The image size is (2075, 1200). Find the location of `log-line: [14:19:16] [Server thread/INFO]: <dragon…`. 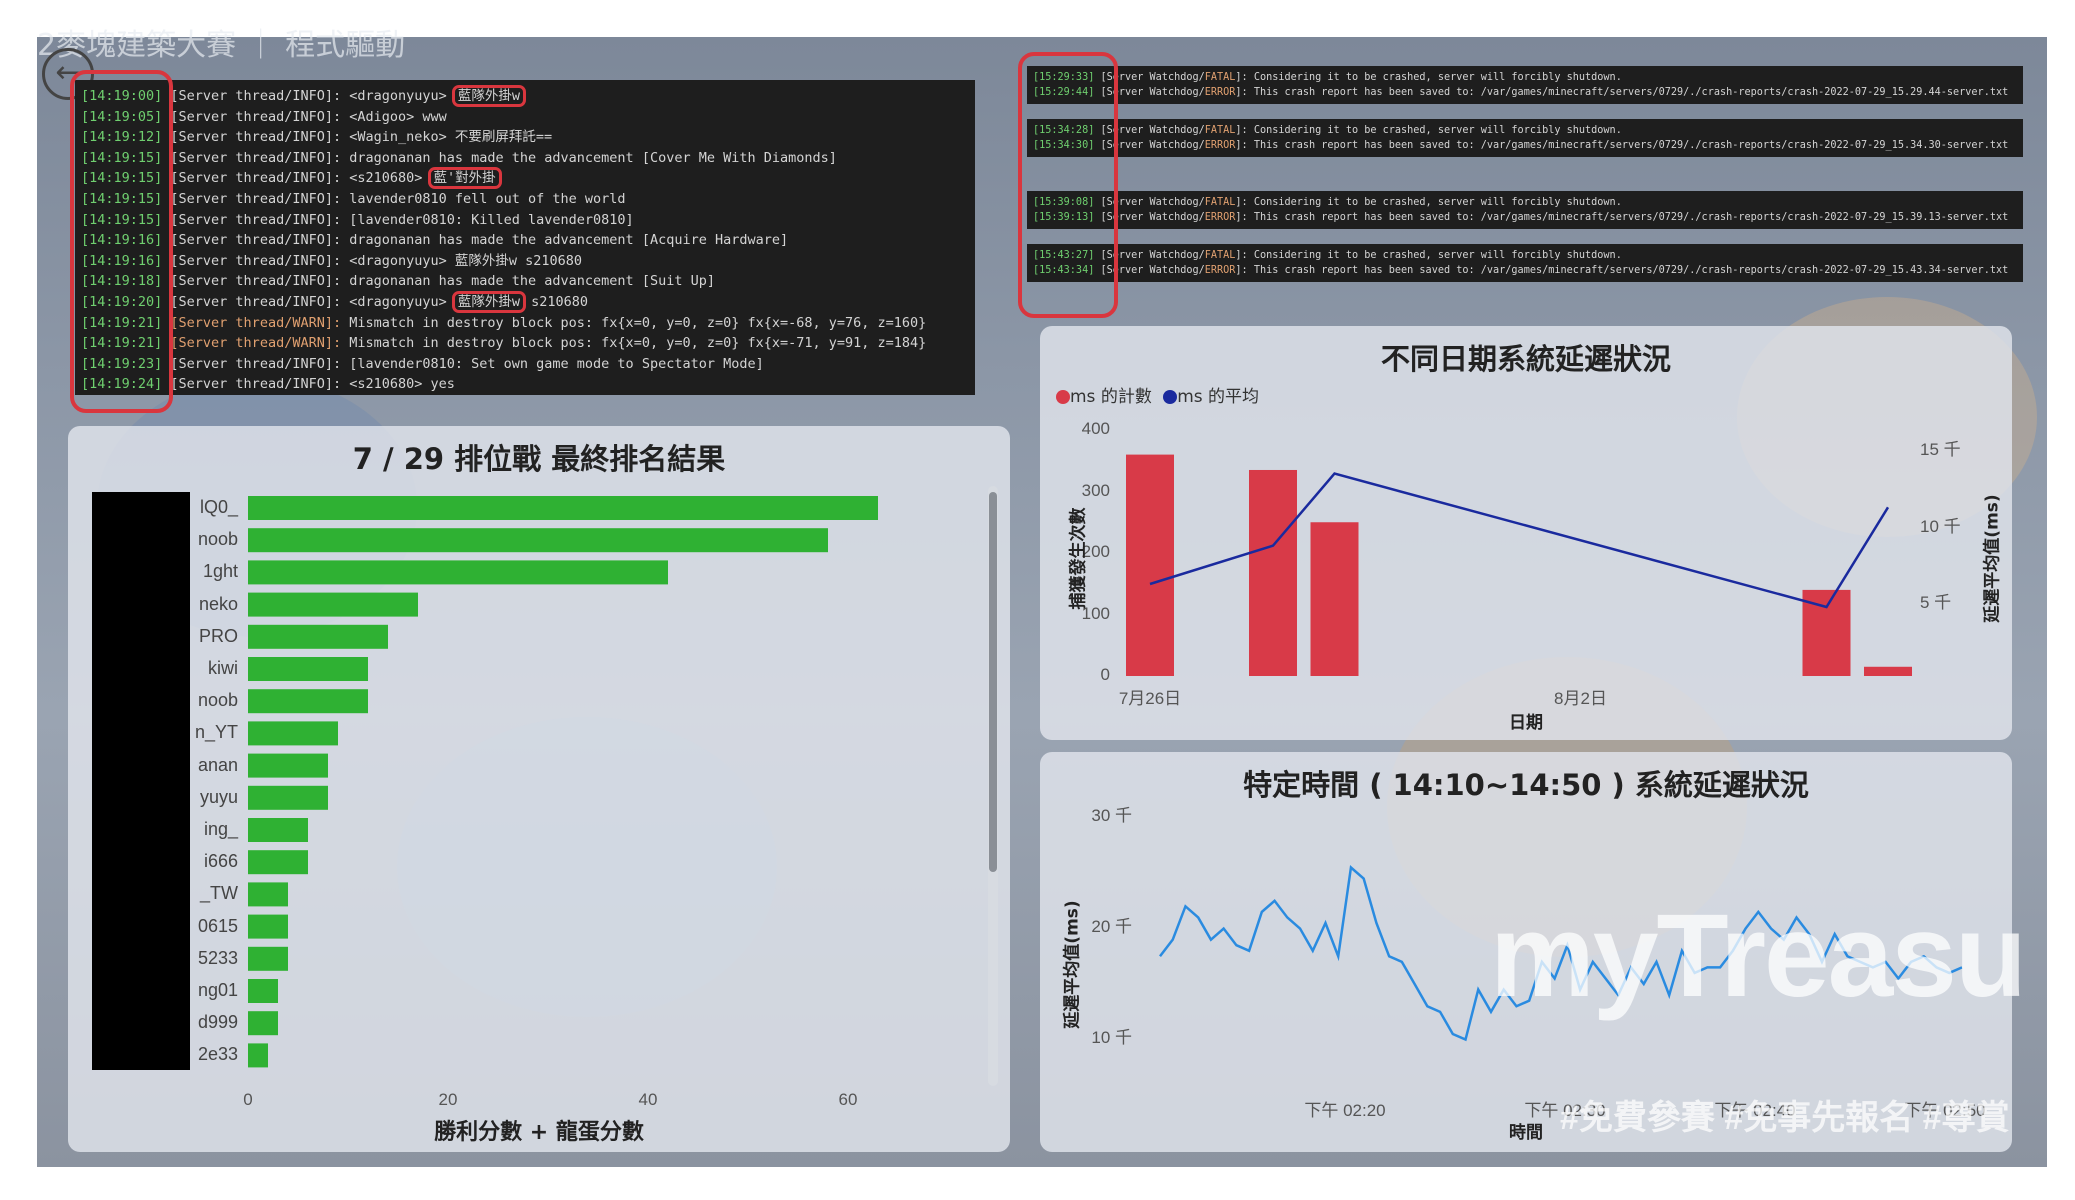

log-line: [14:19:16] [Server thread/INFO]: <dragon… is located at coordinates (528, 261).